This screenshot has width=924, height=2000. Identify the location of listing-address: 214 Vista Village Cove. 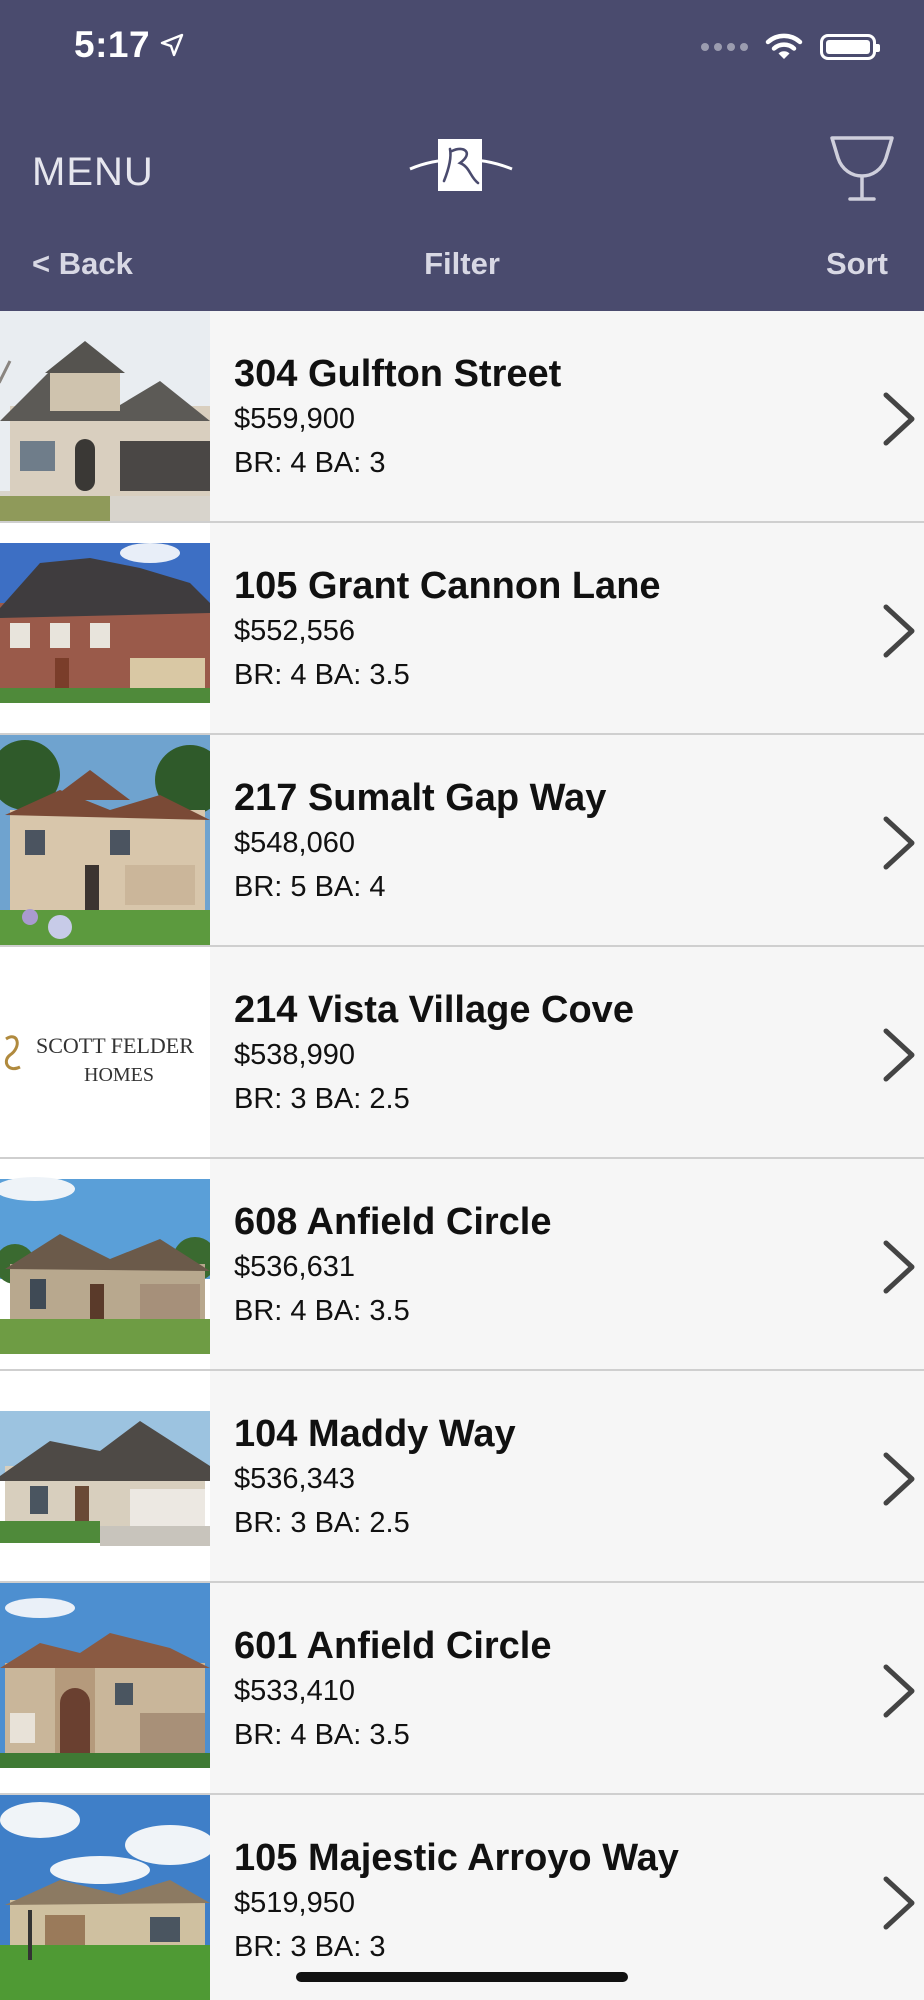
(434, 1010).